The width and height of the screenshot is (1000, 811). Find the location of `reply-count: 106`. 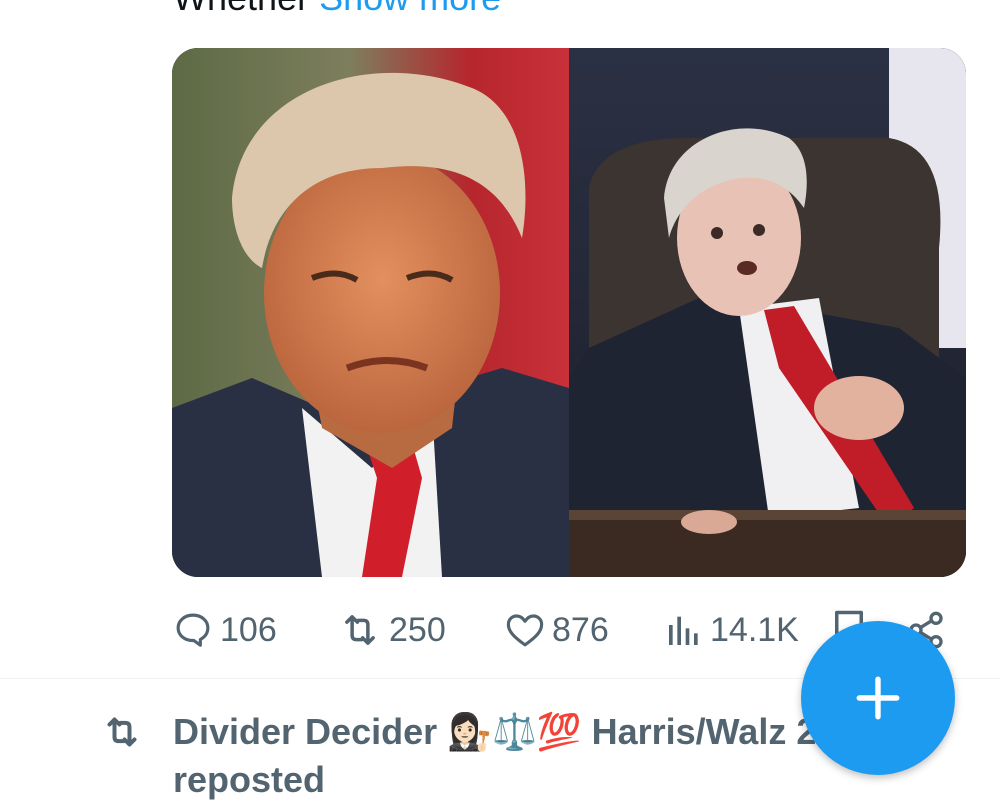

reply-count: 106 is located at coordinates (248, 629).